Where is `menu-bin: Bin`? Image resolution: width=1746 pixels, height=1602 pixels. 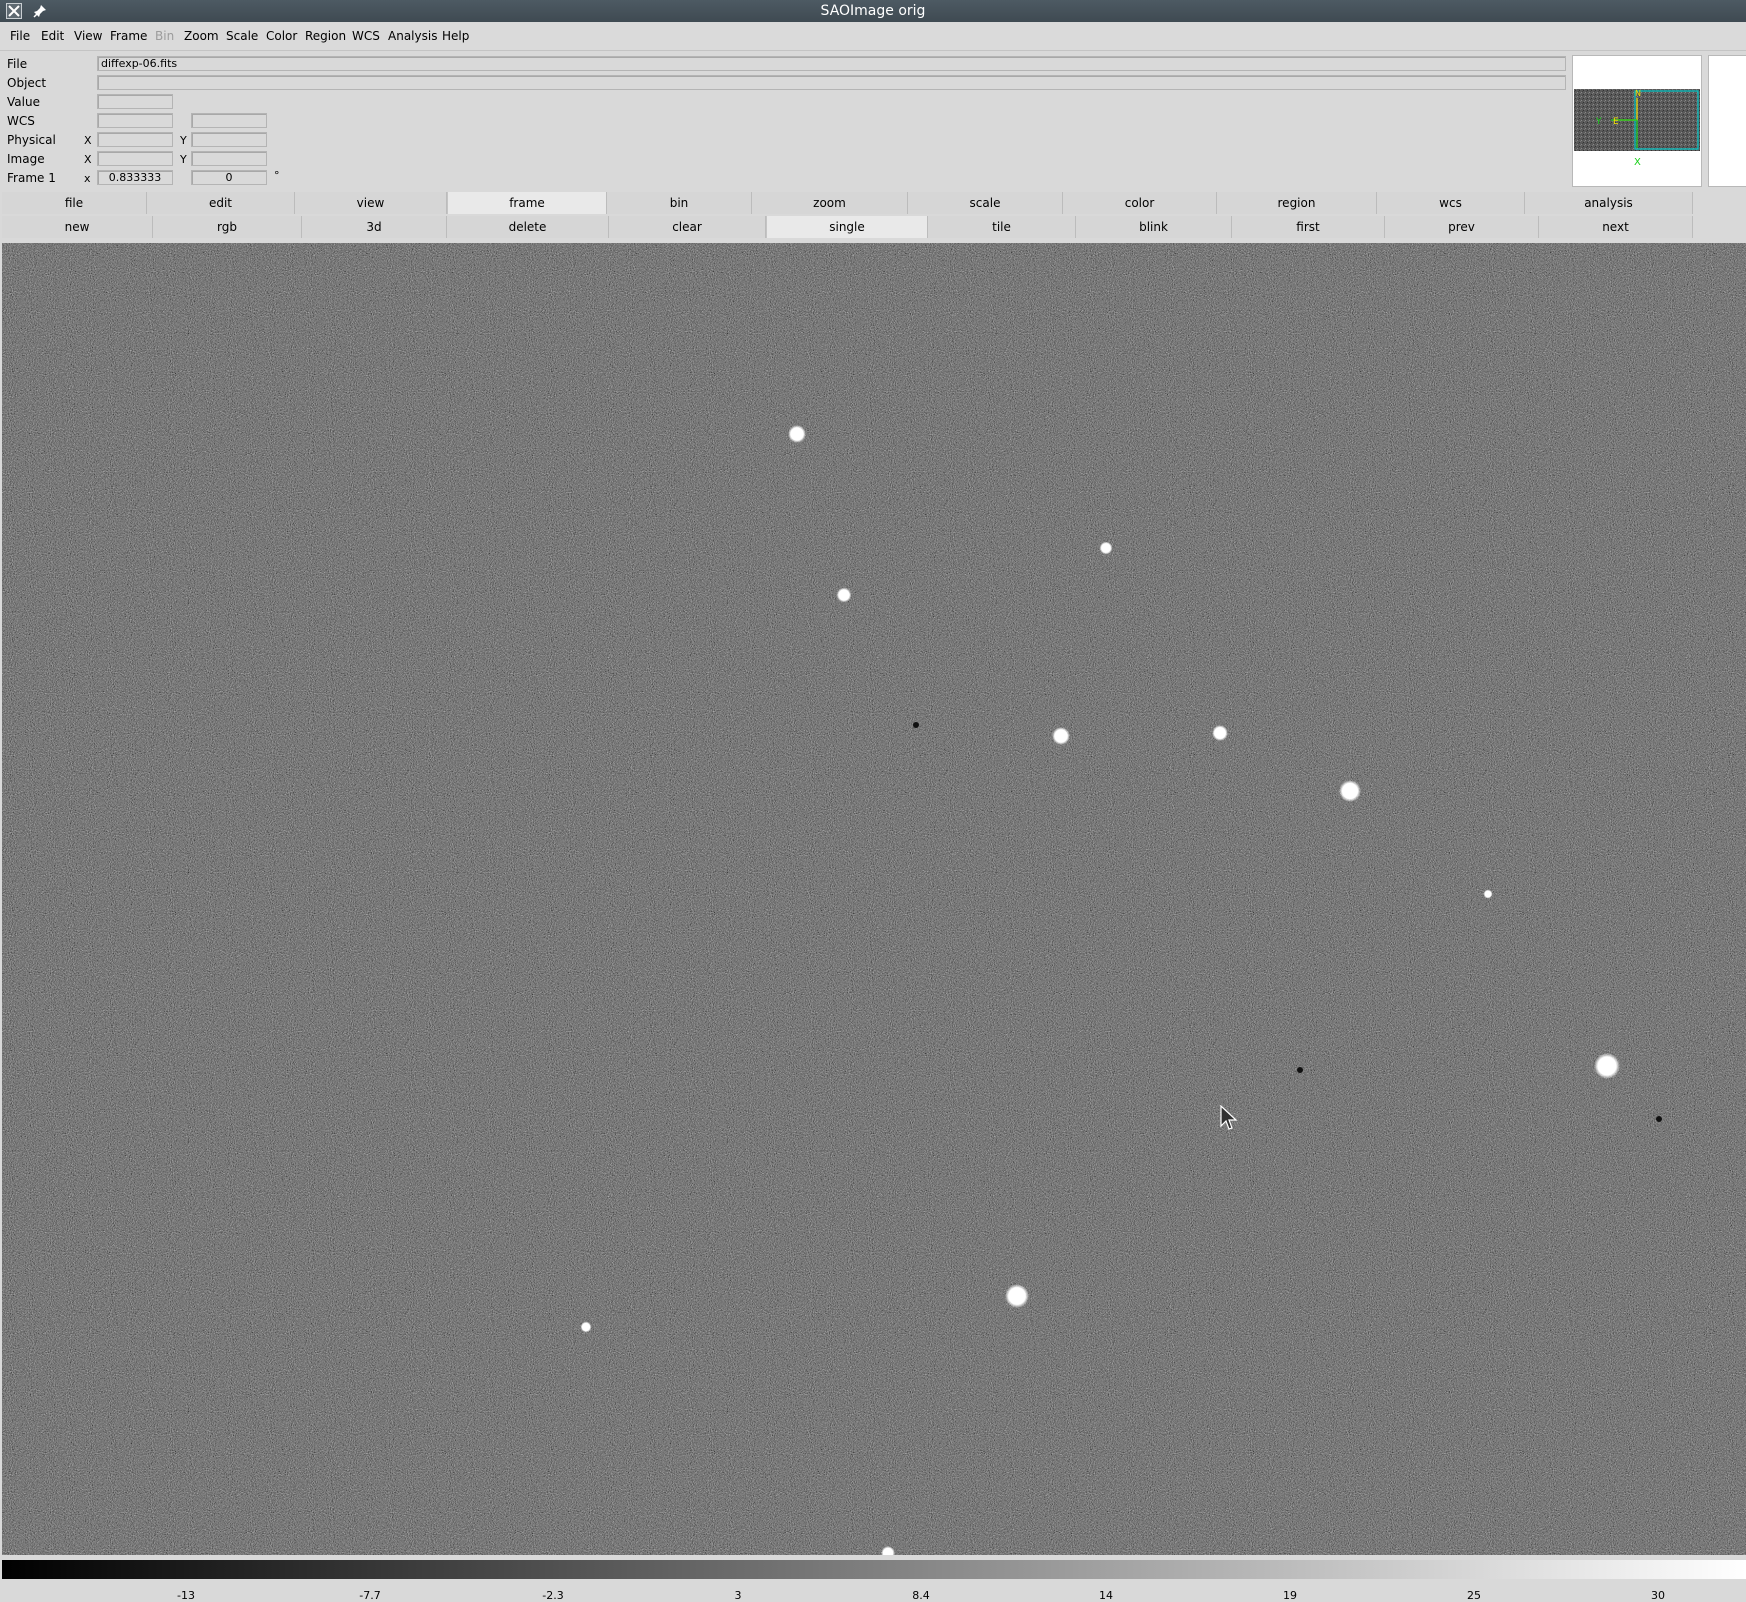
menu-bin: Bin is located at coordinates (165, 36).